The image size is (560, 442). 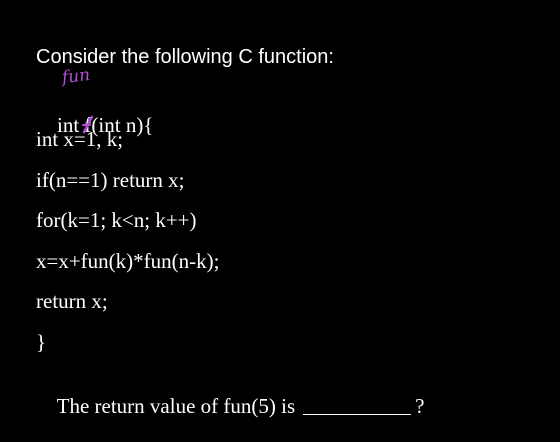 What do you see at coordinates (357, 414) in the screenshot?
I see `answer-blank` at bounding box center [357, 414].